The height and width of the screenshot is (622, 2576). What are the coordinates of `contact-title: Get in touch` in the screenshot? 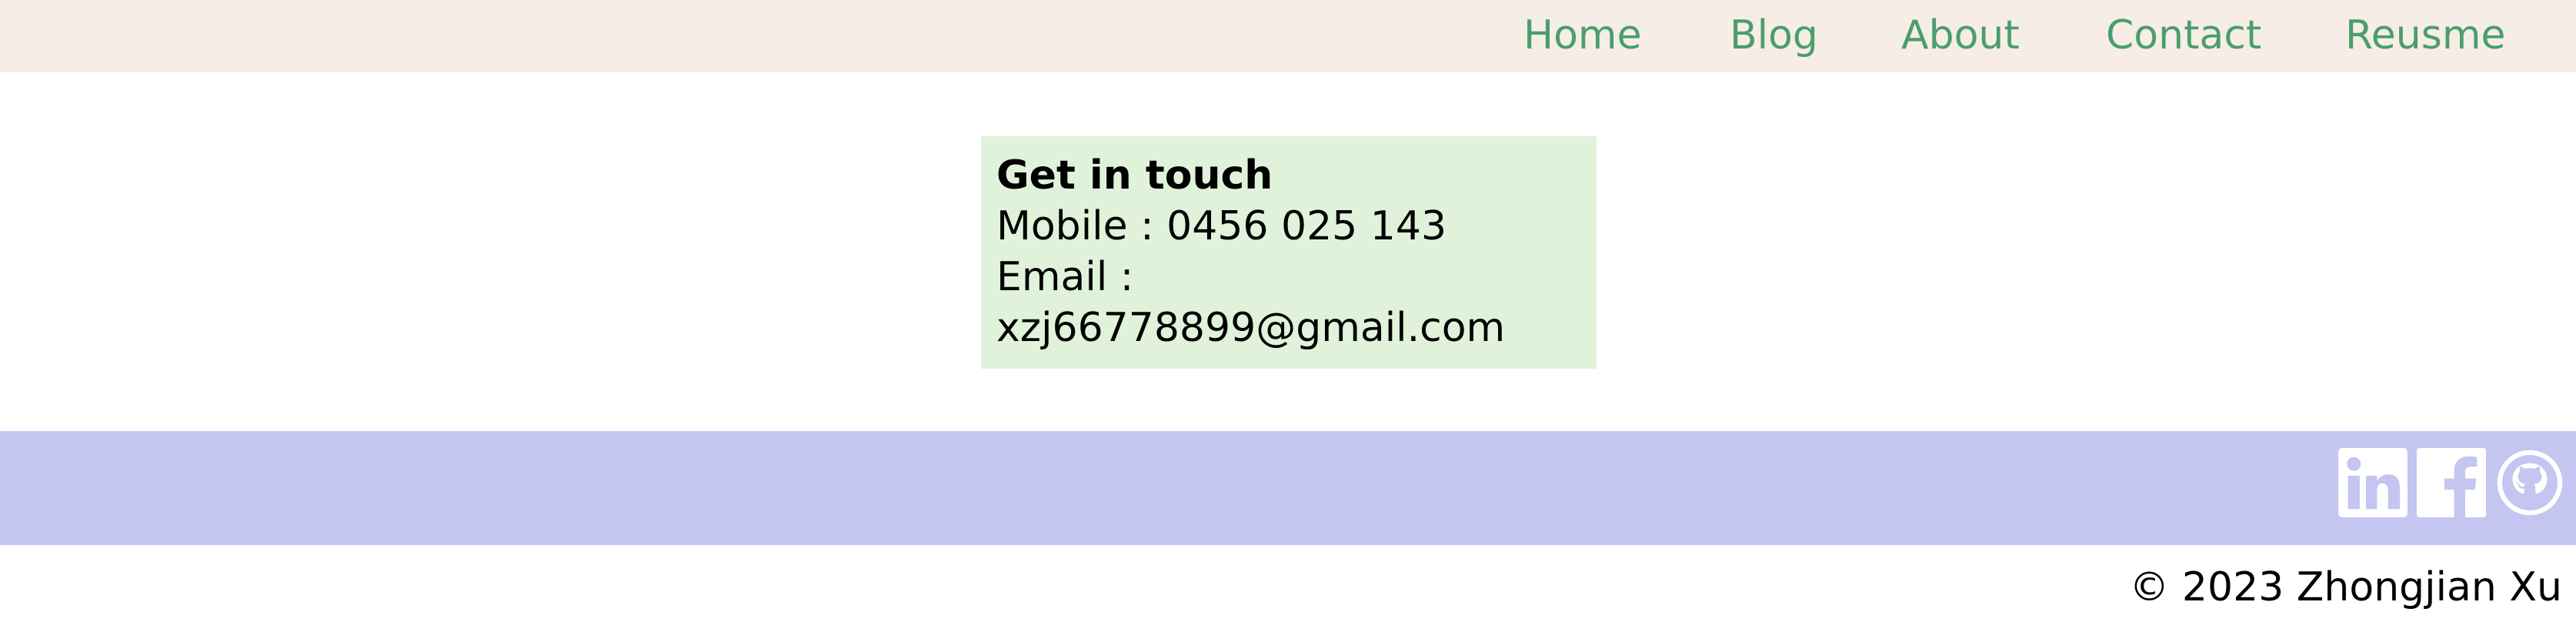 It's located at (1134, 175).